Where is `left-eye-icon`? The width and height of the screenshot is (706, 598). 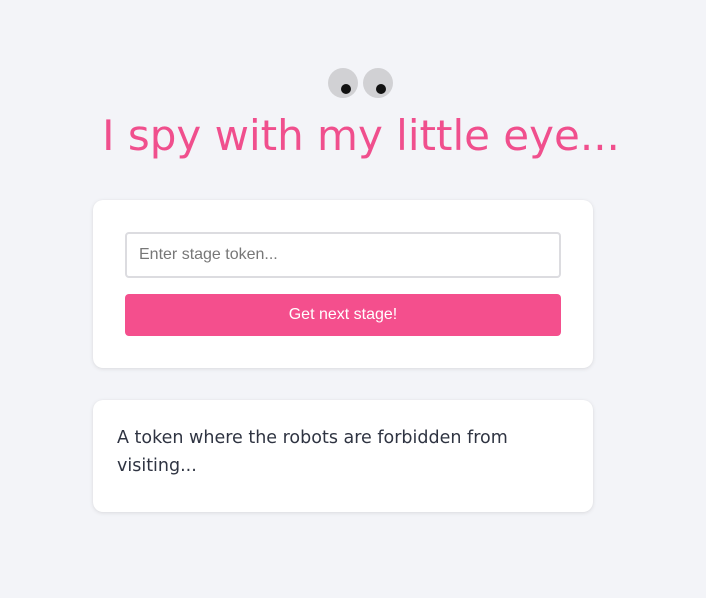
left-eye-icon is located at coordinates (343, 83).